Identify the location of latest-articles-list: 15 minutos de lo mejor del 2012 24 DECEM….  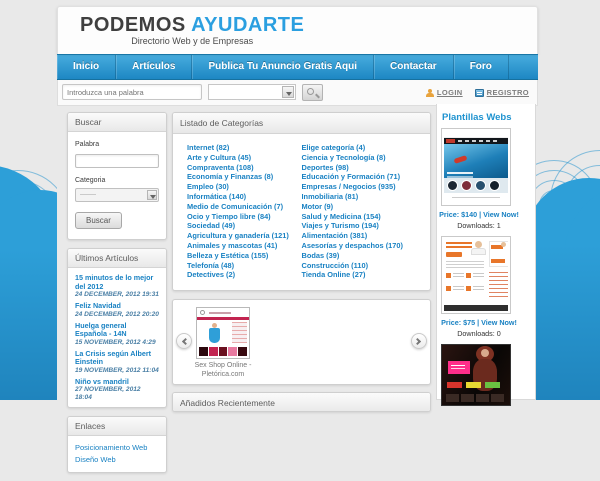
(117, 337).